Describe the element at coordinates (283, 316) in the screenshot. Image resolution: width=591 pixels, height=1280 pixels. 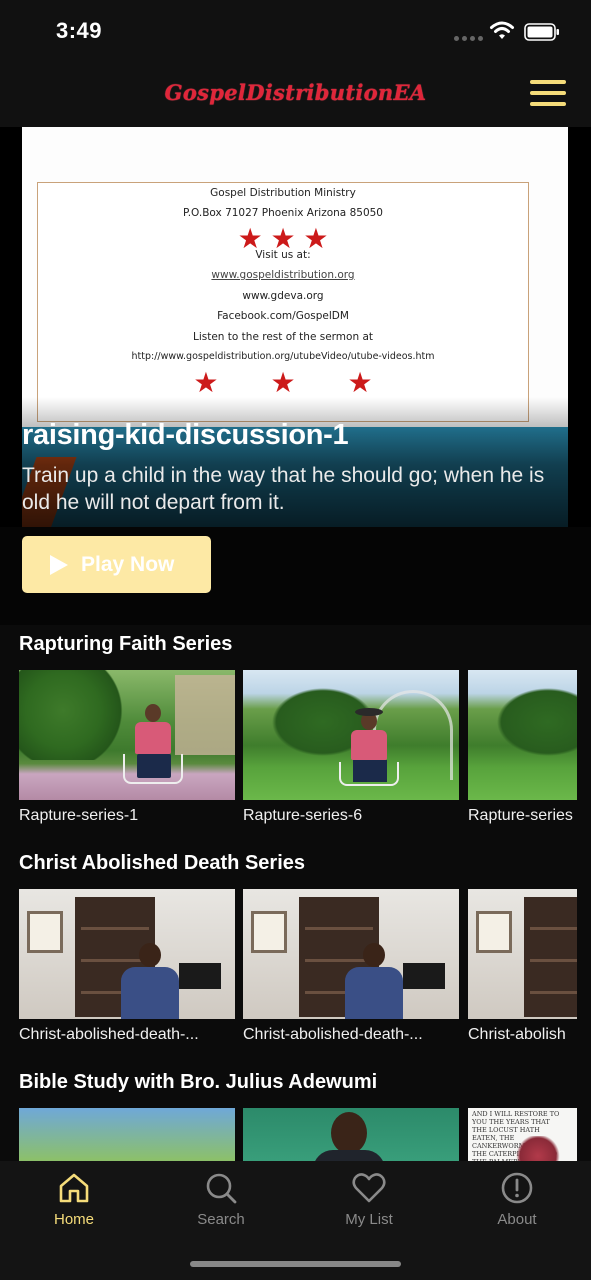
I see `card-line: Facebook.com/GospelDM` at that location.